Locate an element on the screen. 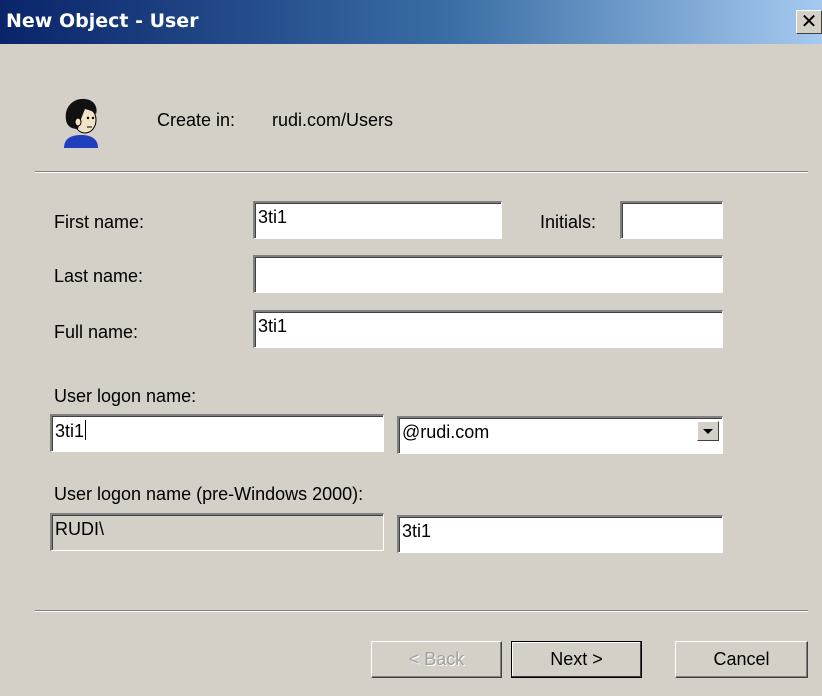  pre2000-label: User logon name (pre-Windows 2000): is located at coordinates (209, 494).